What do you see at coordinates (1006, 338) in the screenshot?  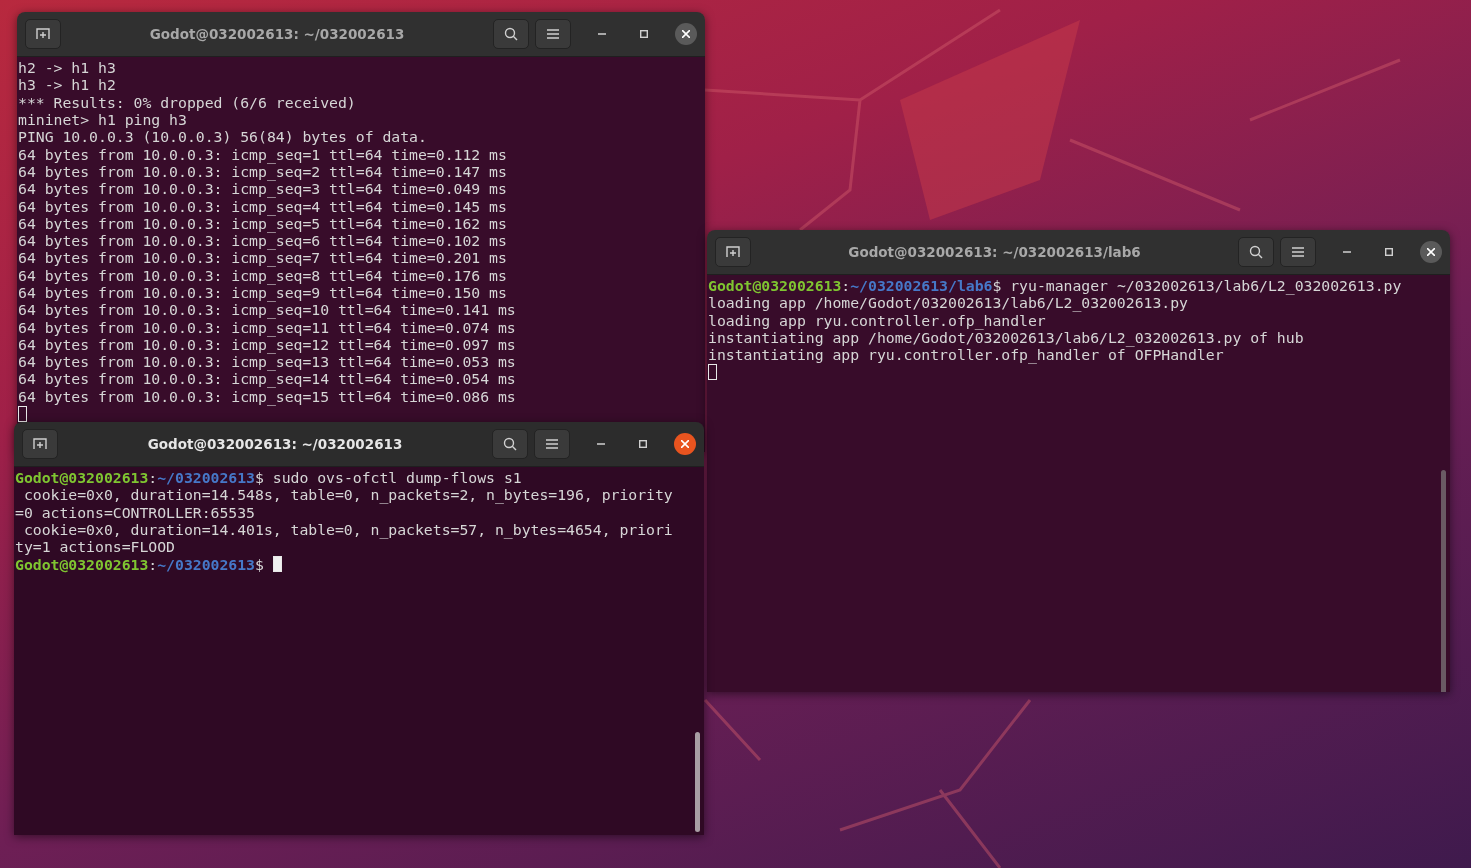 I see `terminal-line: instantiating app /home/Godot/032002613/lab6/L2_032002613.py of hub` at bounding box center [1006, 338].